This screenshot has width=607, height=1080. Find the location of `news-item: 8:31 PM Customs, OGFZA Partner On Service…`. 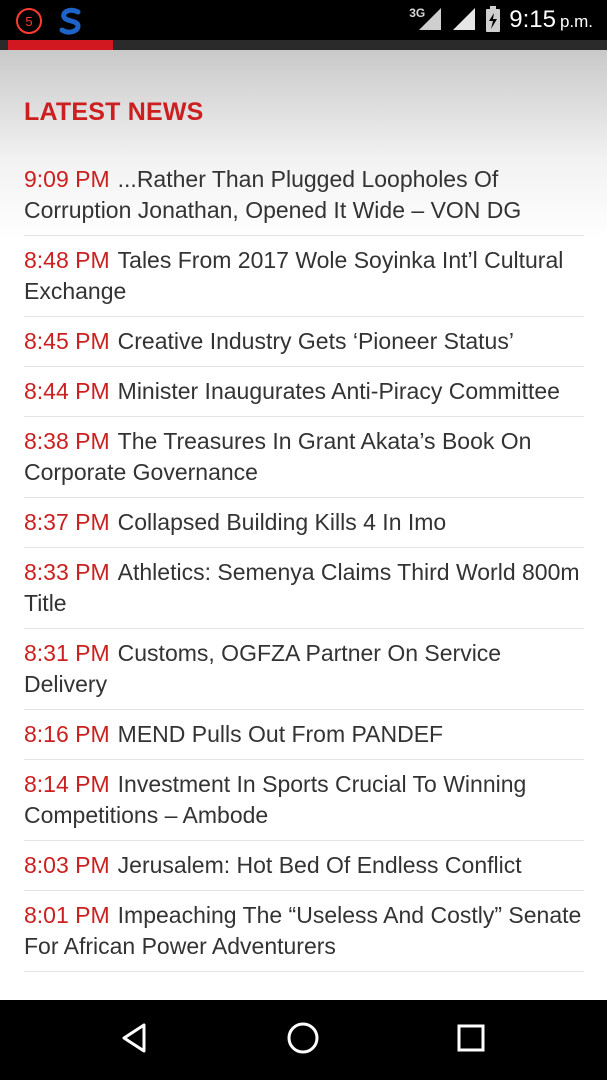

news-item: 8:31 PM Customs, OGFZA Partner On Service… is located at coordinates (304, 669).